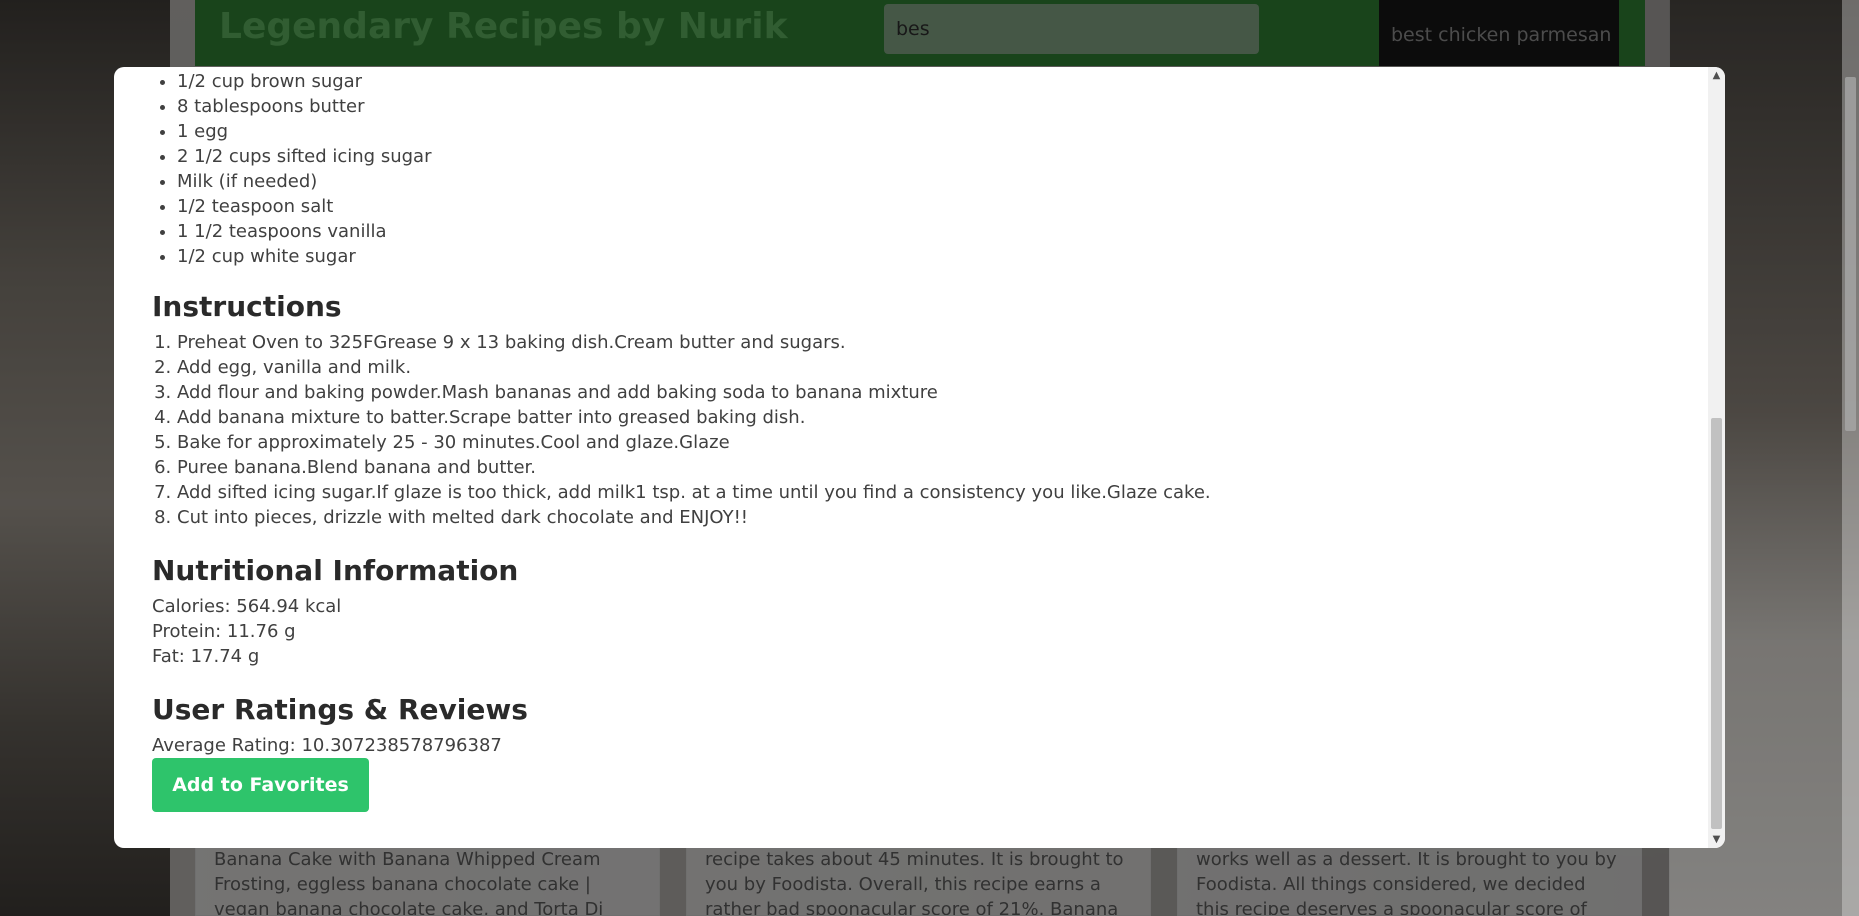  What do you see at coordinates (304, 181) in the screenshot?
I see `ingredient-item: Milk (if needed)` at bounding box center [304, 181].